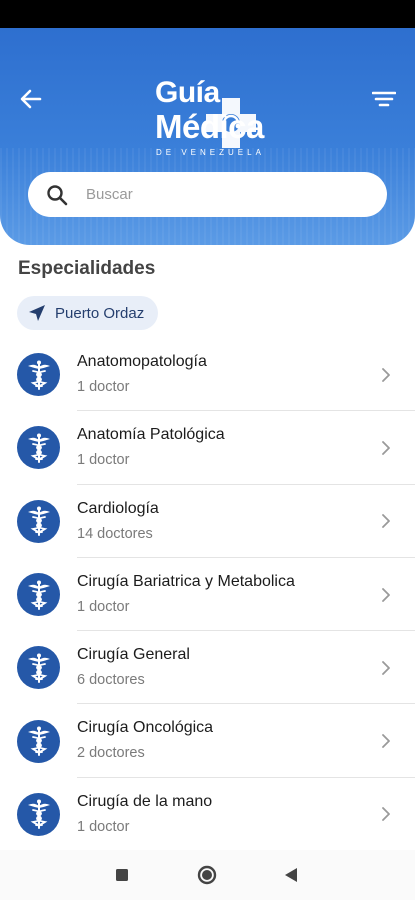  I want to click on arrow-left-icon, so click(31, 99).